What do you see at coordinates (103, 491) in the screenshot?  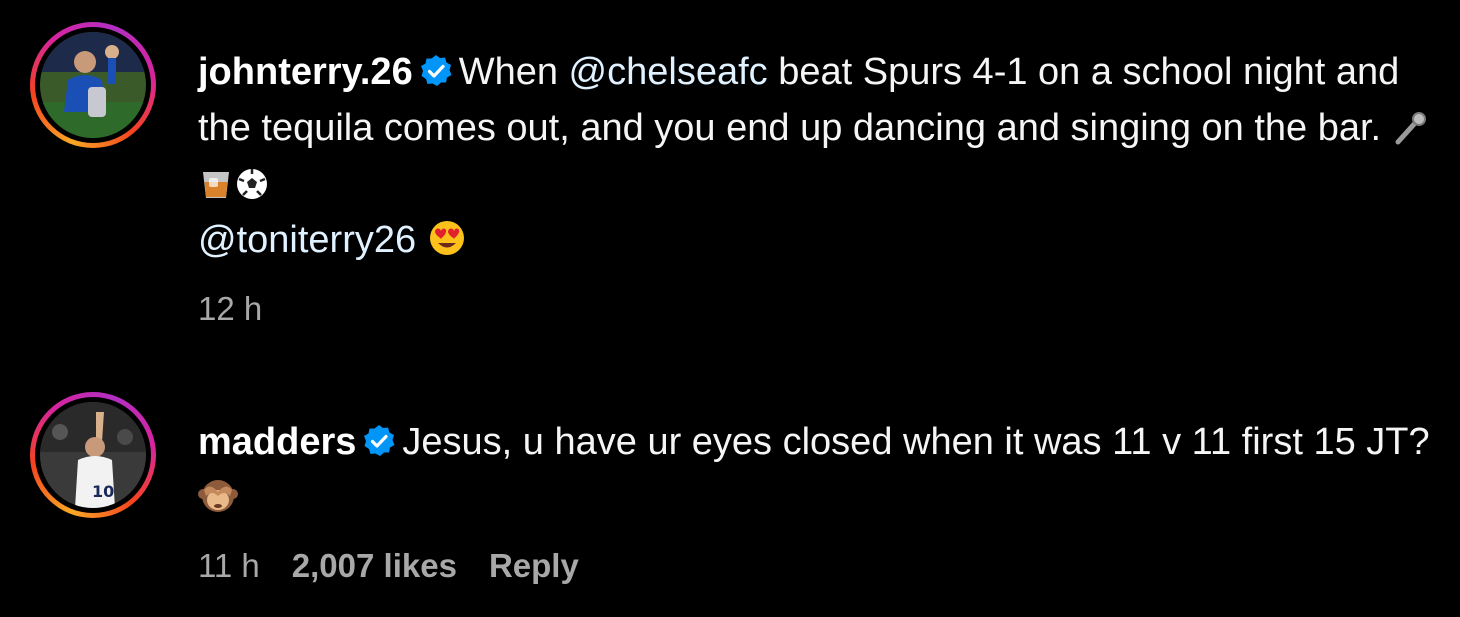 I see `svg-text: 10` at bounding box center [103, 491].